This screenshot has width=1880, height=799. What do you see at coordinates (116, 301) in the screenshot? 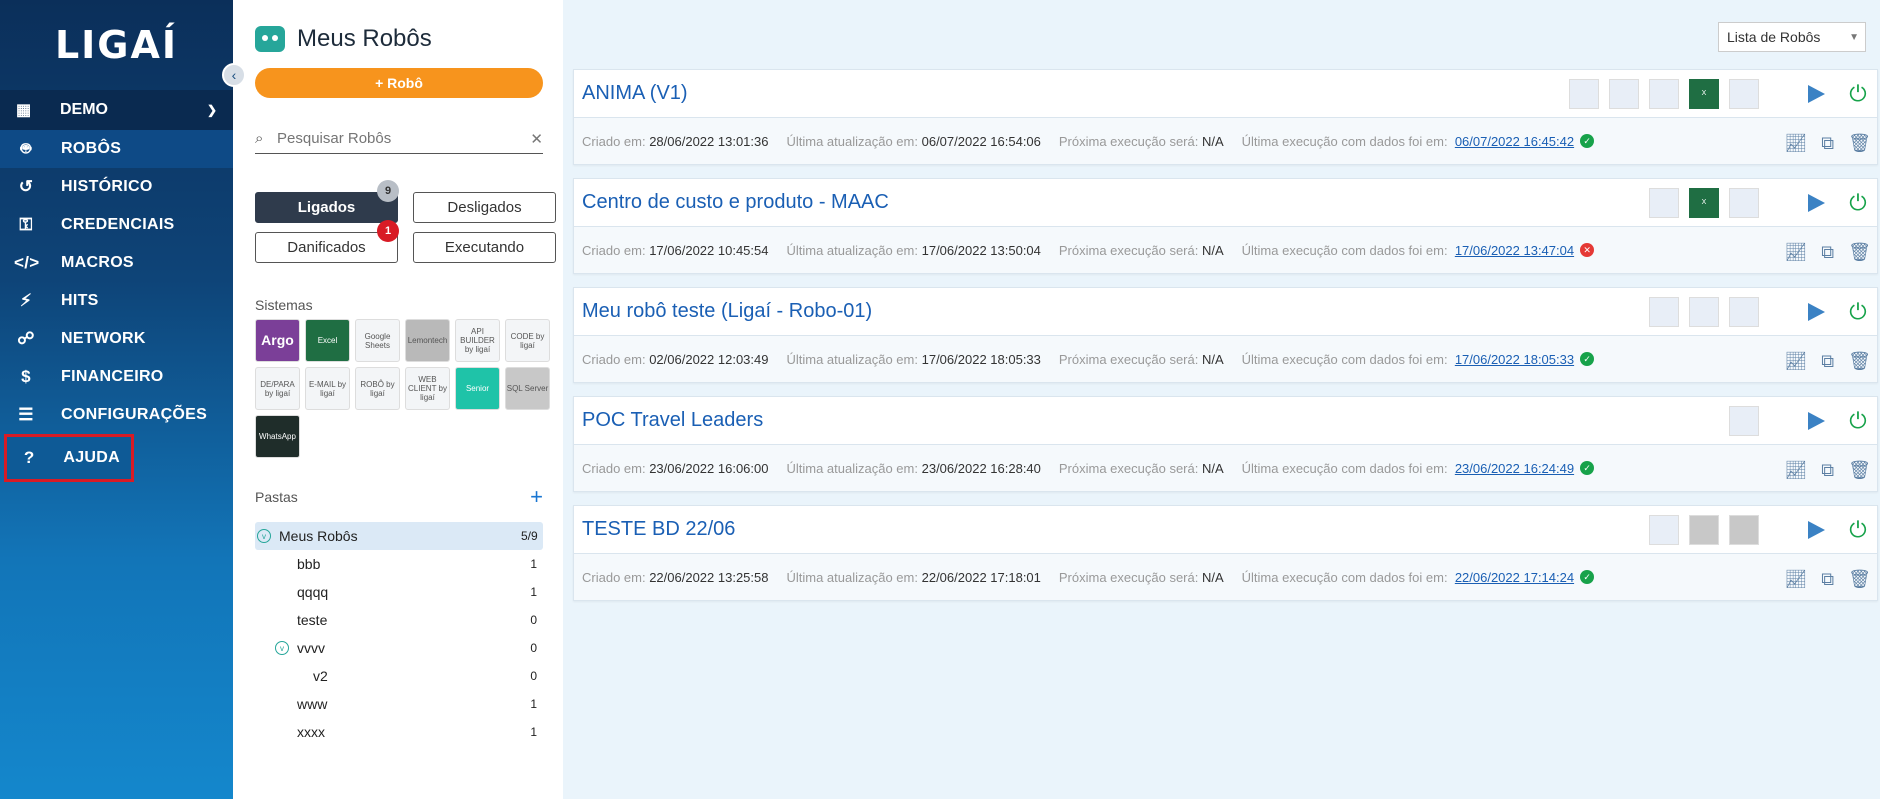
I see `nav-item-hits: ⚡︎ HITS` at bounding box center [116, 301].